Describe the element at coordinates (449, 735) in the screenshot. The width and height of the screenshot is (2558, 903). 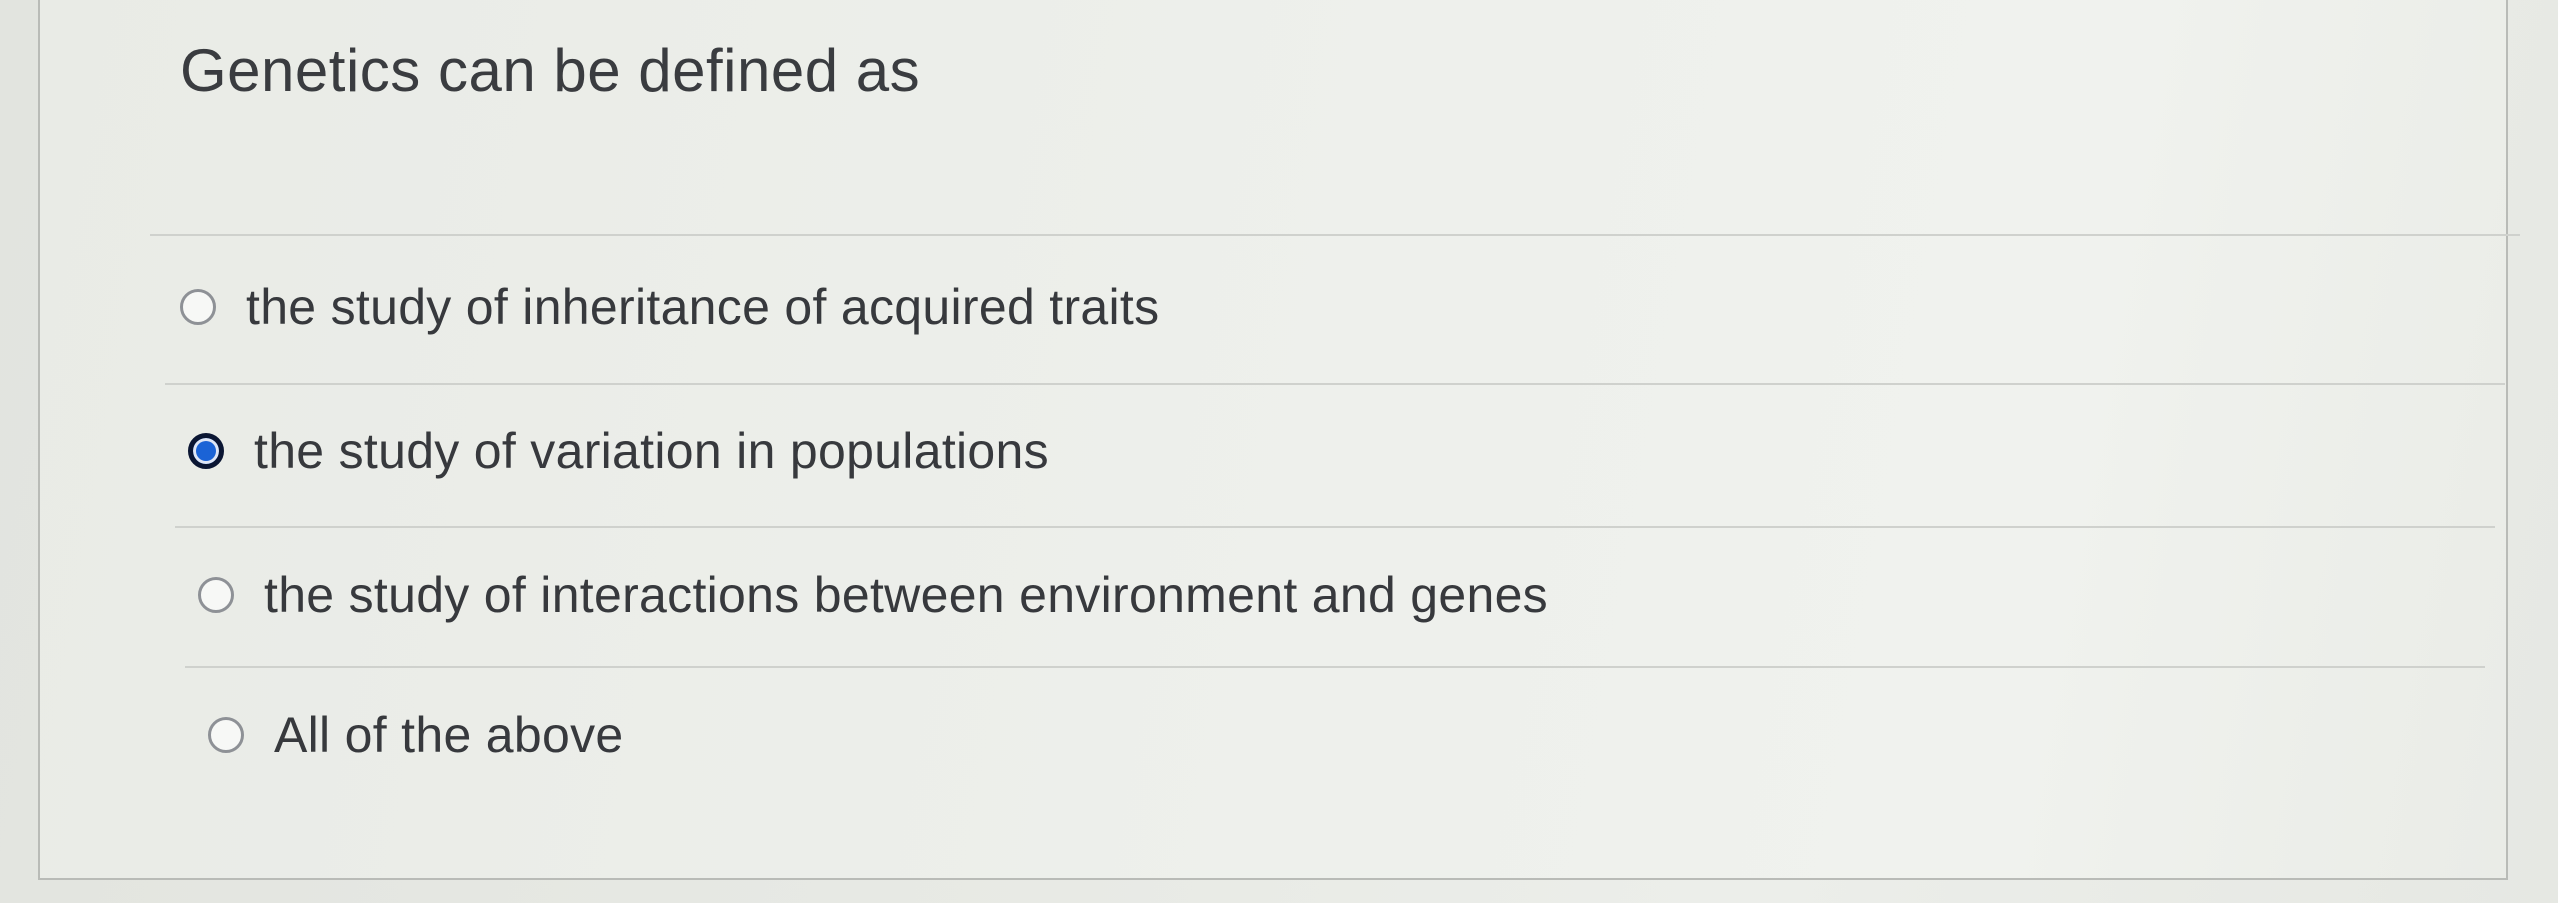
I see `option-label: All of the above` at that location.